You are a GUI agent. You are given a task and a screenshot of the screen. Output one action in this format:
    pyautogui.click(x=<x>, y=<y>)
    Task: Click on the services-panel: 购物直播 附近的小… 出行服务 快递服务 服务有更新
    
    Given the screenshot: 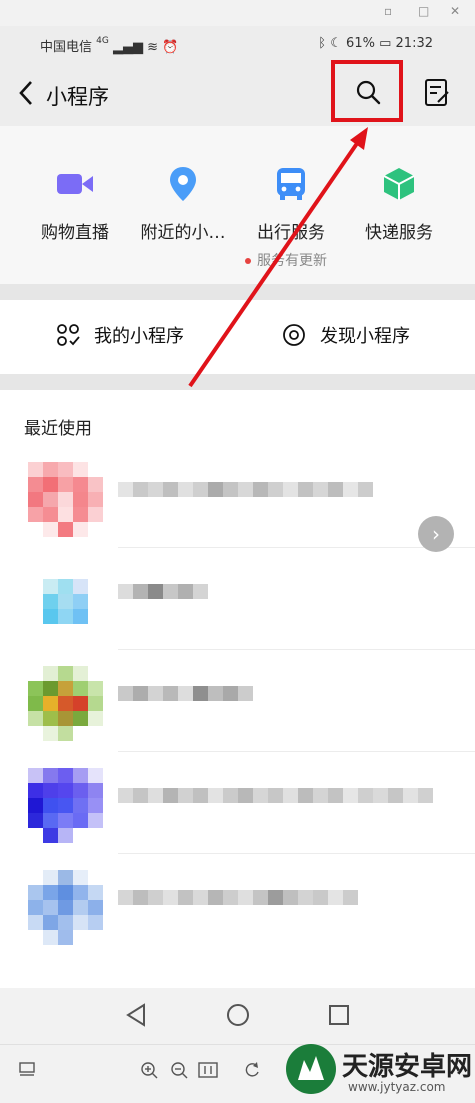 What is the action you would take?
    pyautogui.click(x=237, y=205)
    